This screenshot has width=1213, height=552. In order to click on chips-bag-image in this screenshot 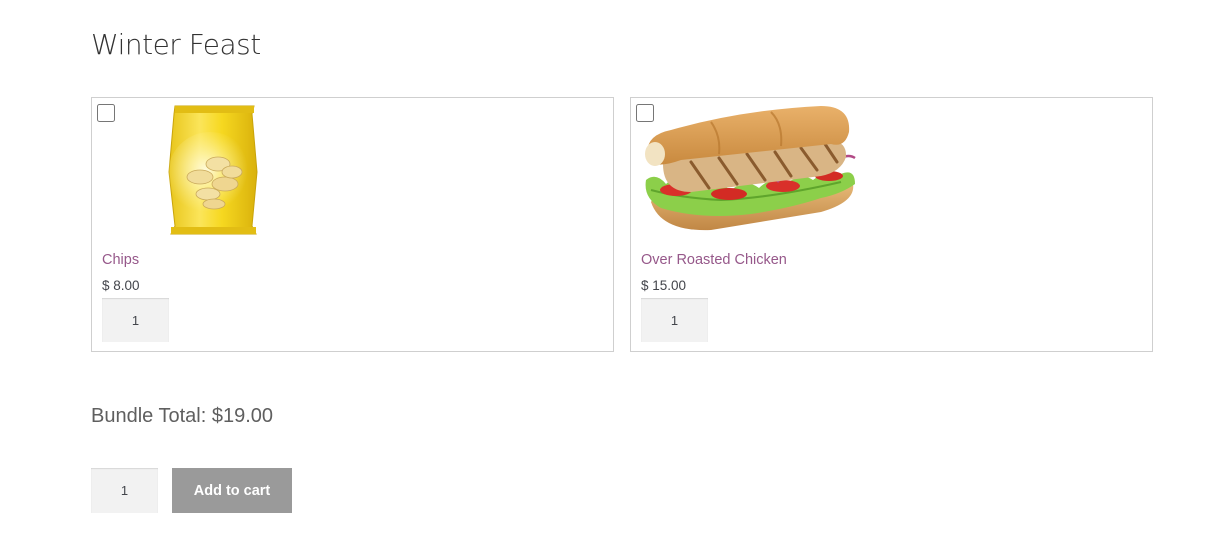, I will do `click(213, 170)`.